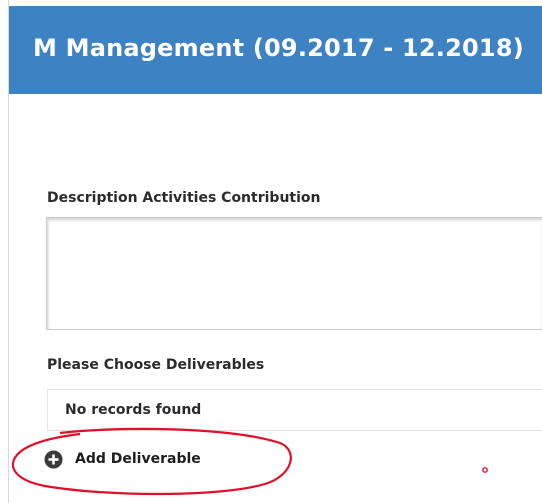 This screenshot has width=542, height=503. Describe the element at coordinates (156, 365) in the screenshot. I see `deliverables-label: Please Choose Deliverables` at that location.